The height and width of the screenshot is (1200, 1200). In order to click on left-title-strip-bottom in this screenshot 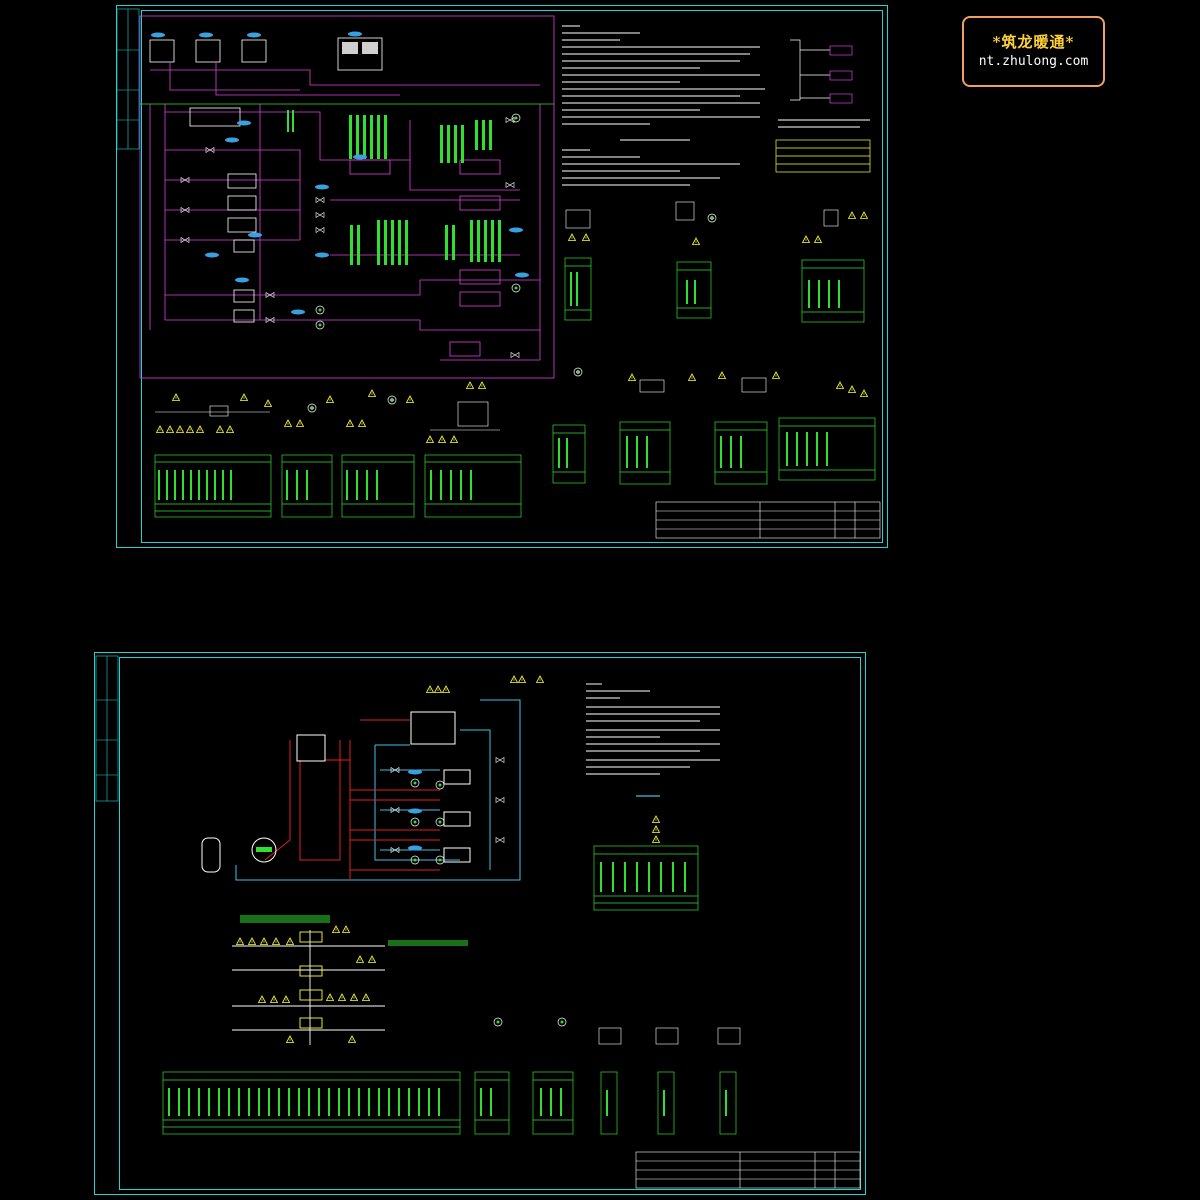, I will do `click(107, 728)`.